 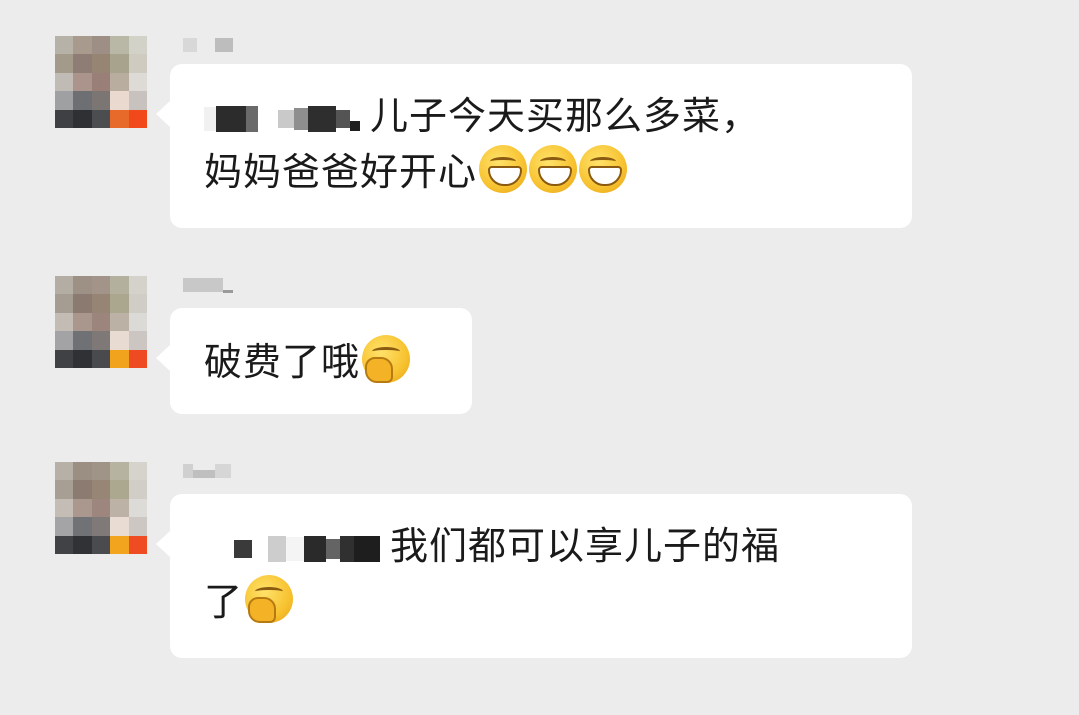 What do you see at coordinates (585, 546) in the screenshot?
I see `message-text: 我们都可以享儿子的福` at bounding box center [585, 546].